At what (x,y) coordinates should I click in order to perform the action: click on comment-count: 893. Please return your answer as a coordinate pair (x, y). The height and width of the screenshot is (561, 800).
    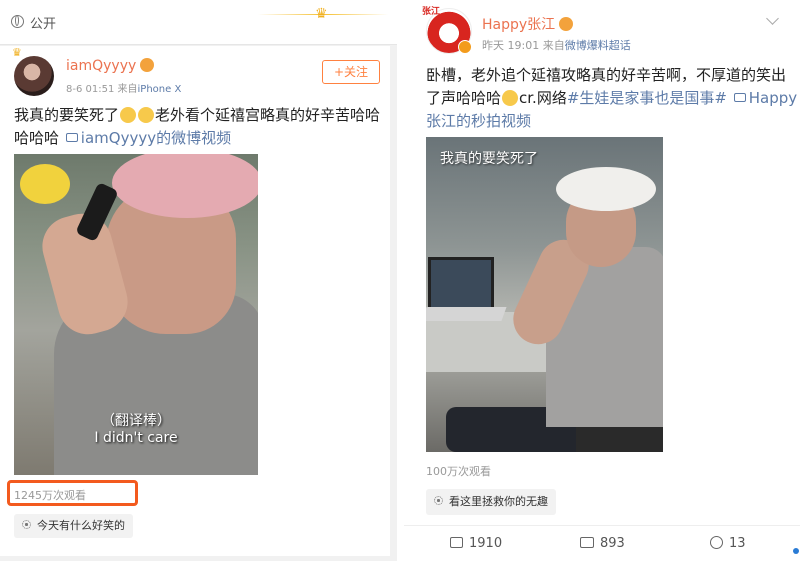
    Looking at the image, I should click on (612, 543).